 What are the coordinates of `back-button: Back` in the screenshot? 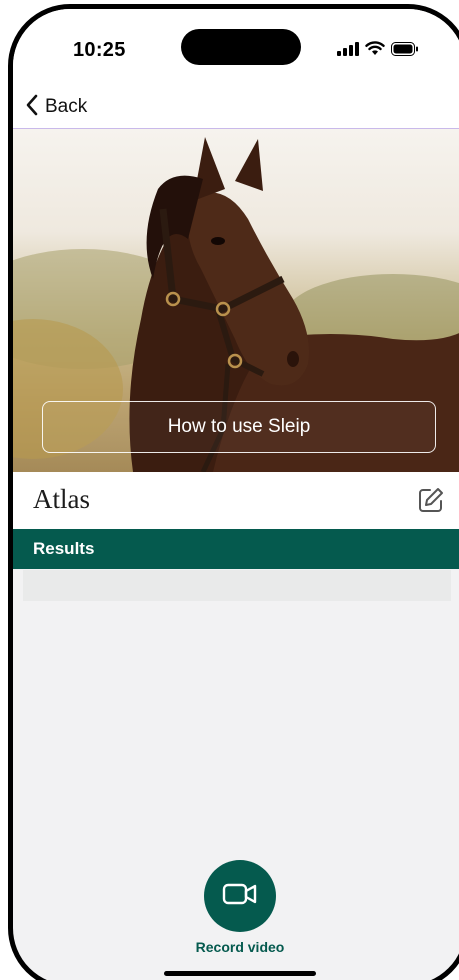 It's located at (56, 107).